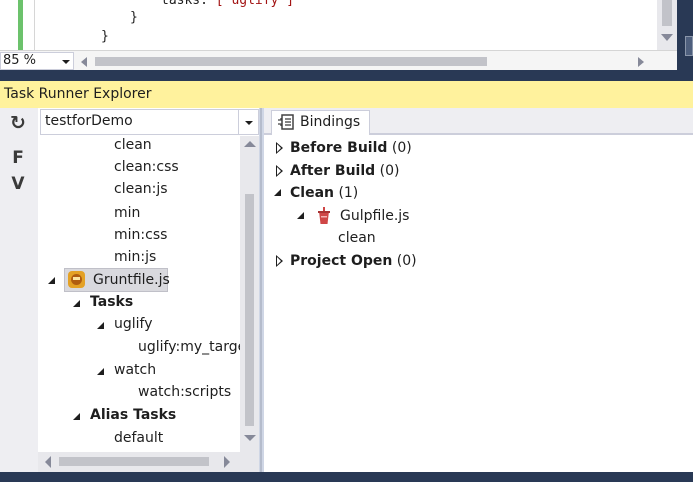 The height and width of the screenshot is (482, 693). Describe the element at coordinates (149, 122) in the screenshot. I see `project-select: testforDemo` at that location.